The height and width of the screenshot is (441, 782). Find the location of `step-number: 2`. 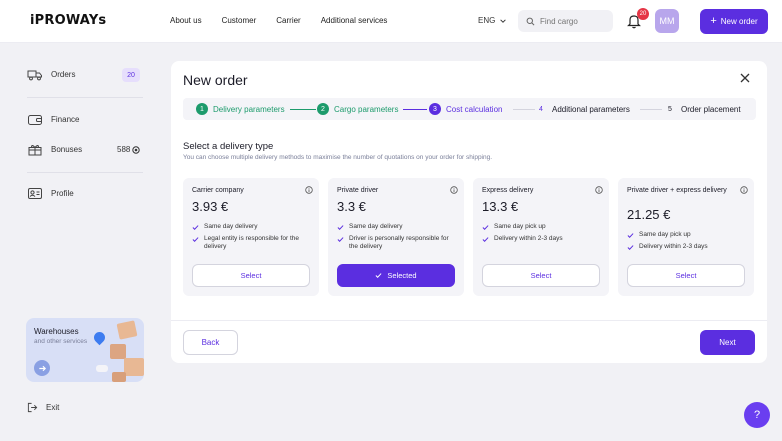

step-number: 2 is located at coordinates (323, 109).